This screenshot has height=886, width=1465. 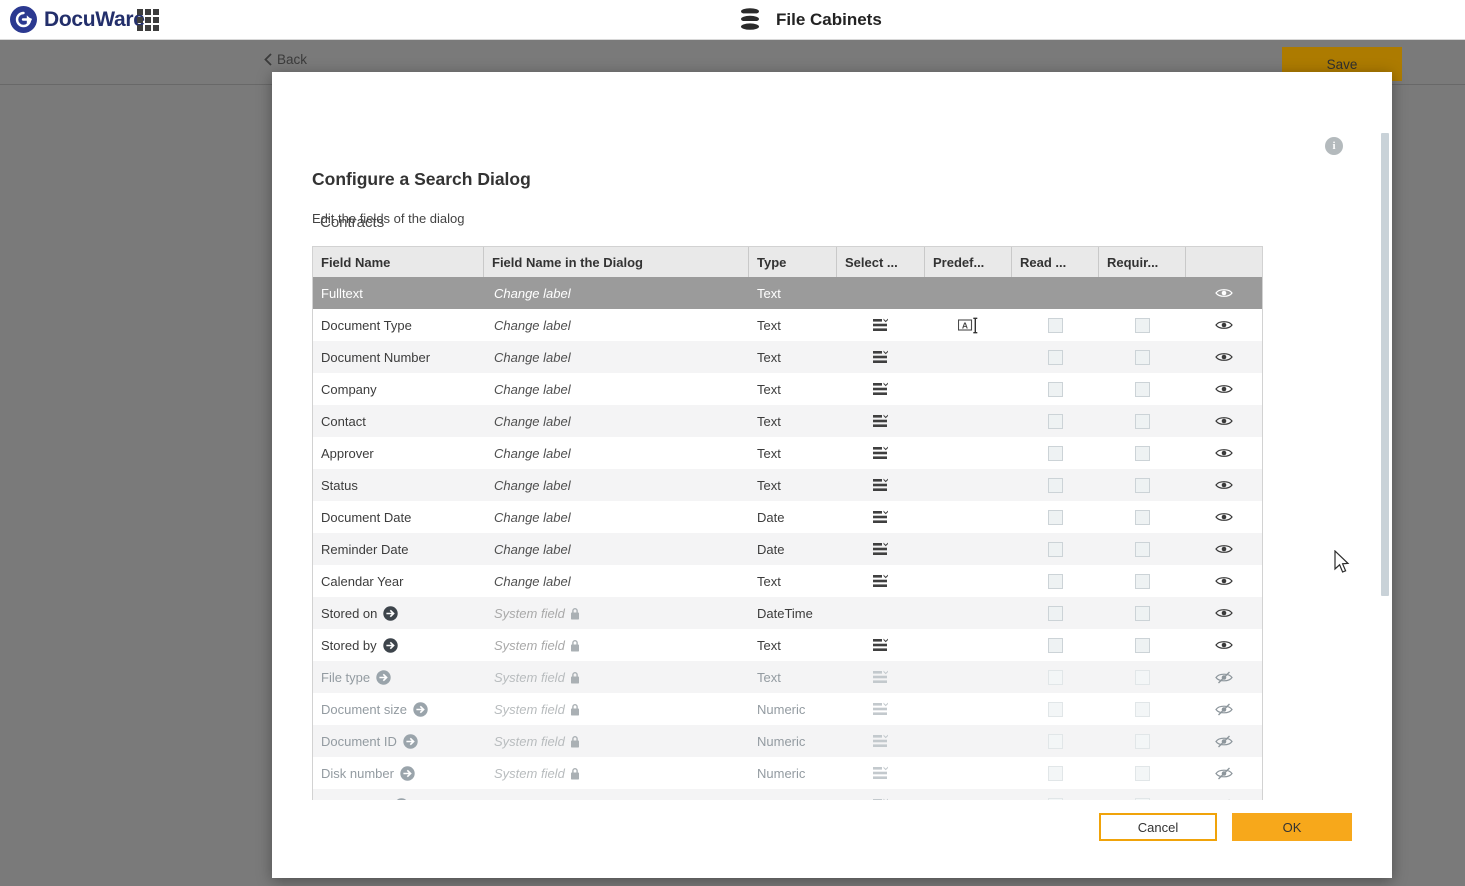 I want to click on table-row: Contact Change label Text, so click(x=787, y=421).